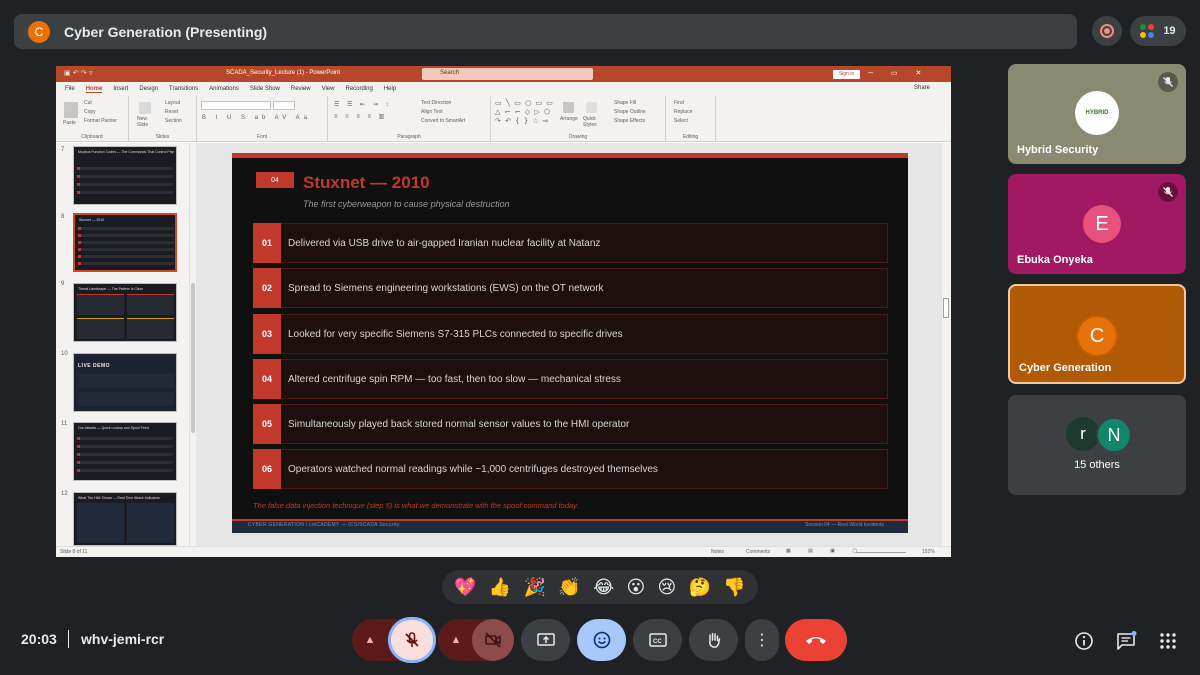 This screenshot has width=1200, height=675. What do you see at coordinates (603, 587) in the screenshot?
I see `laugh-reaction: 😂` at bounding box center [603, 587].